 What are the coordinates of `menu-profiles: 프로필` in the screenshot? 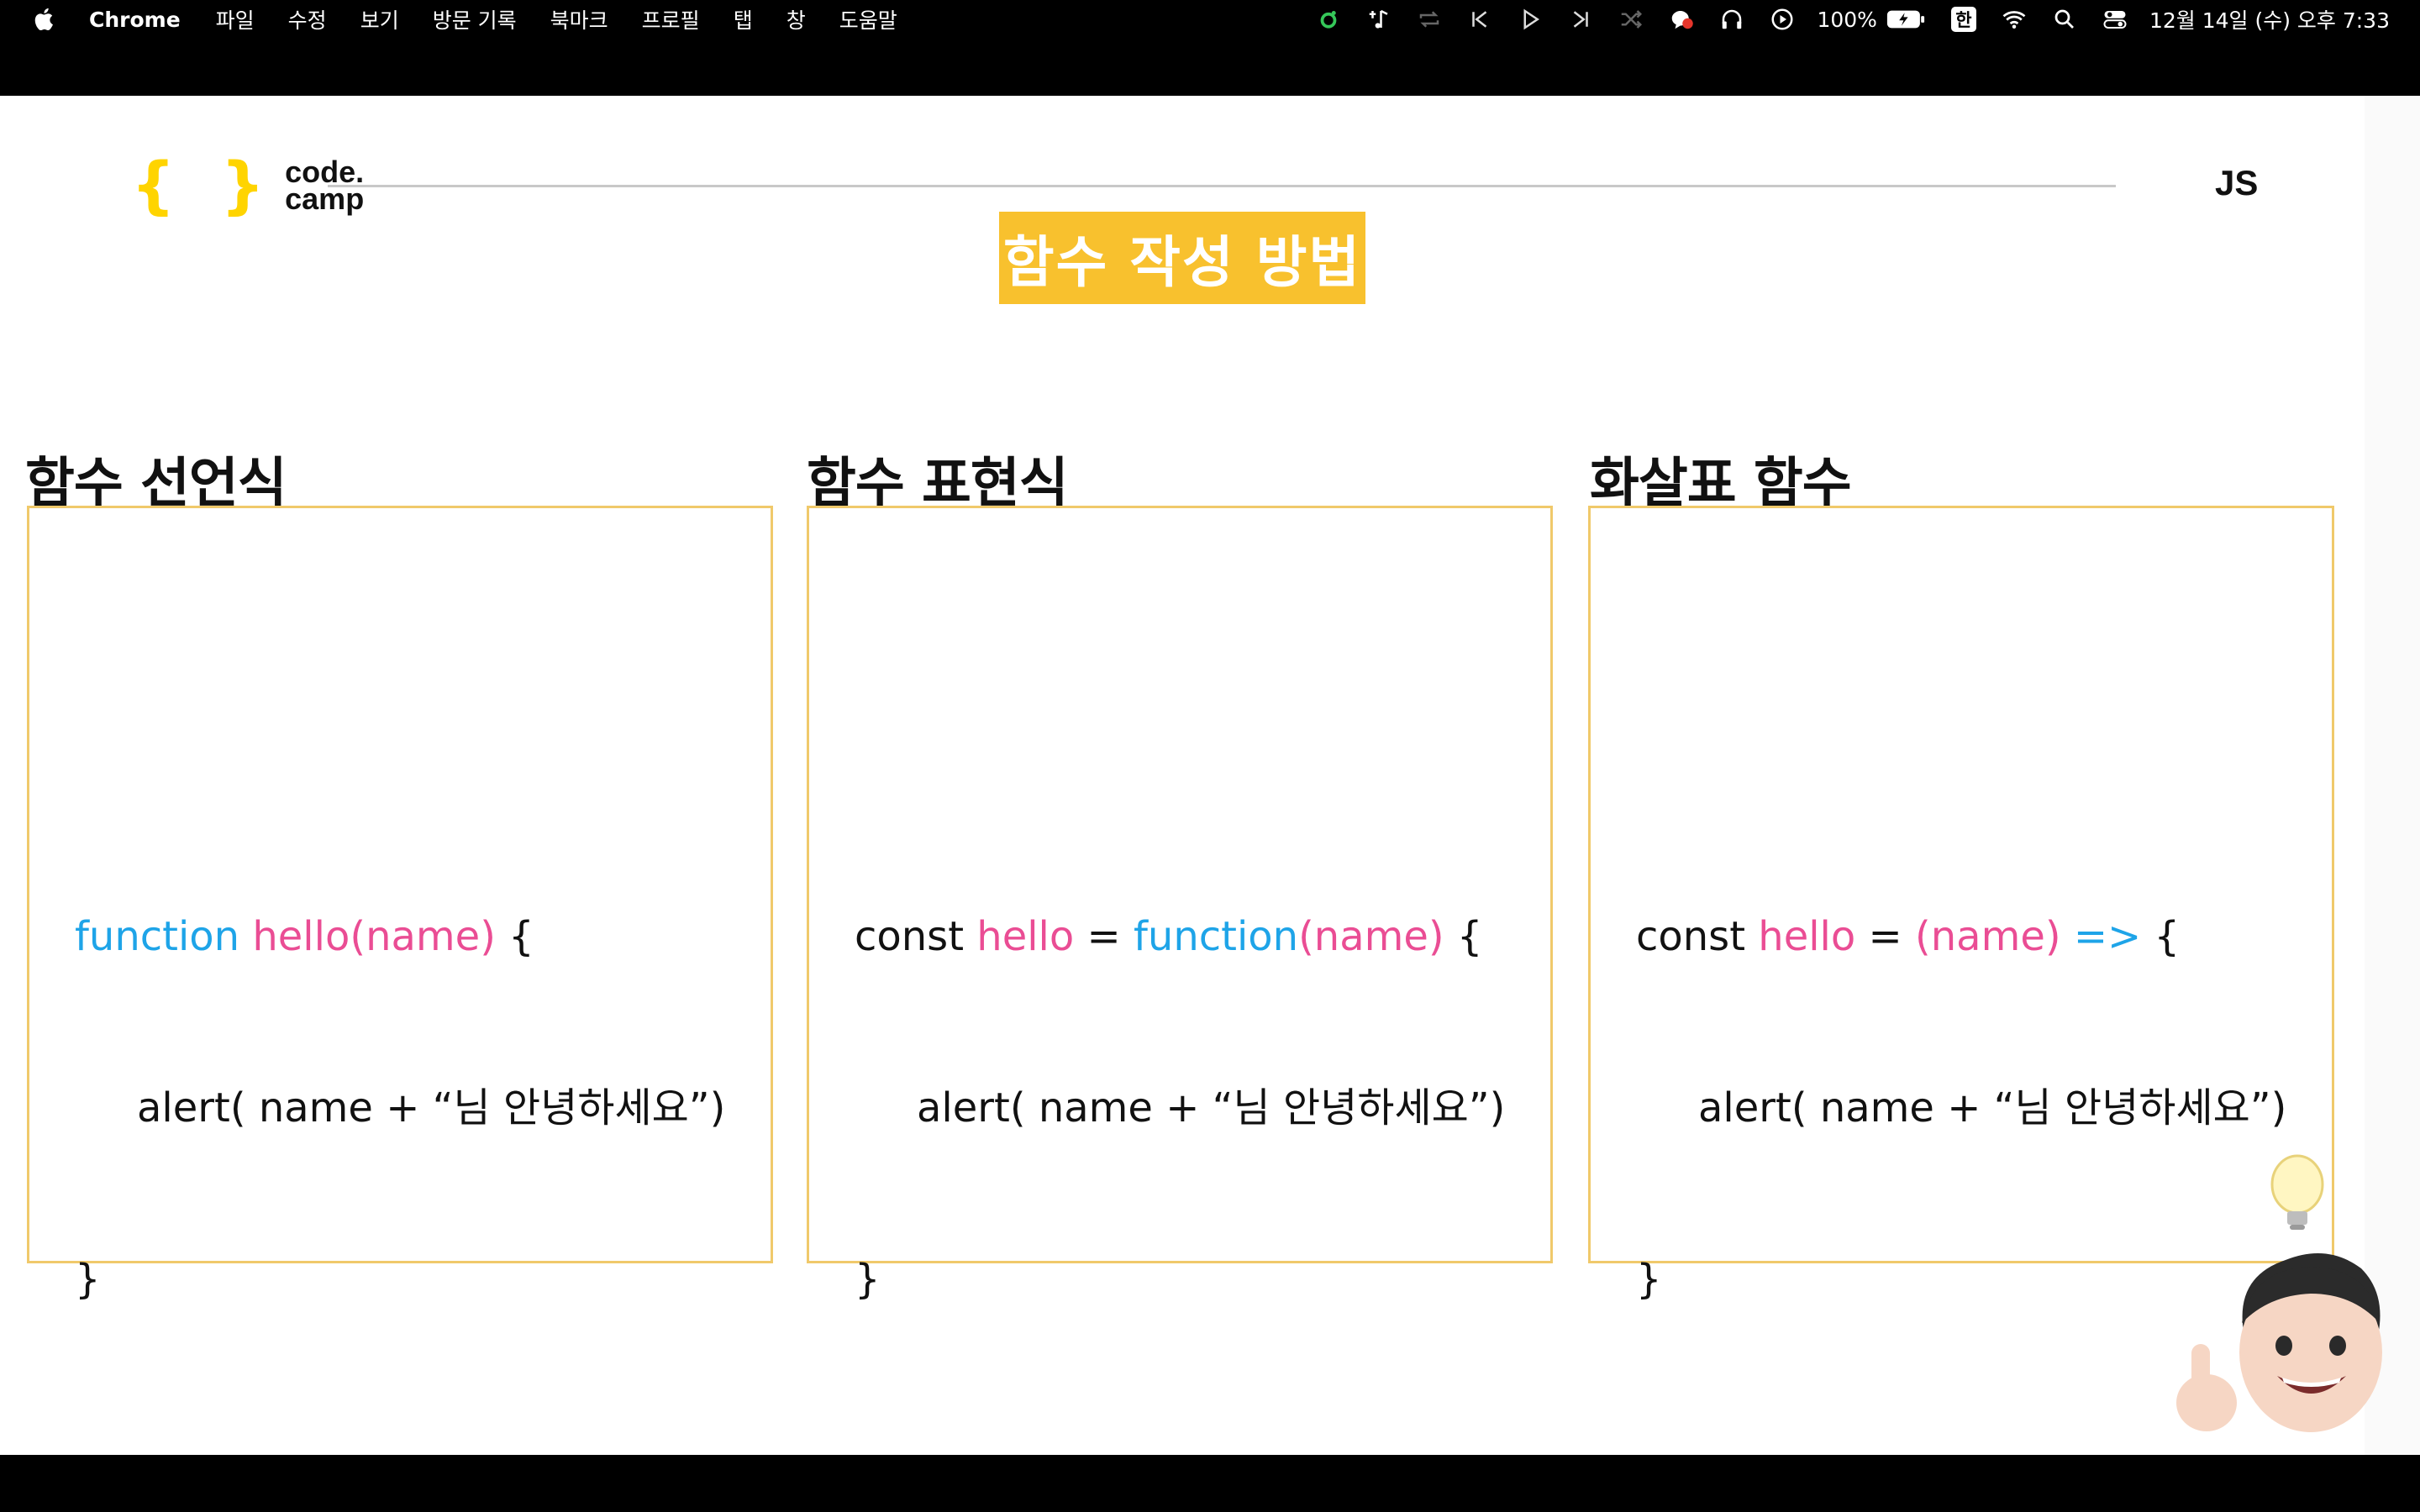 It's located at (671, 19).